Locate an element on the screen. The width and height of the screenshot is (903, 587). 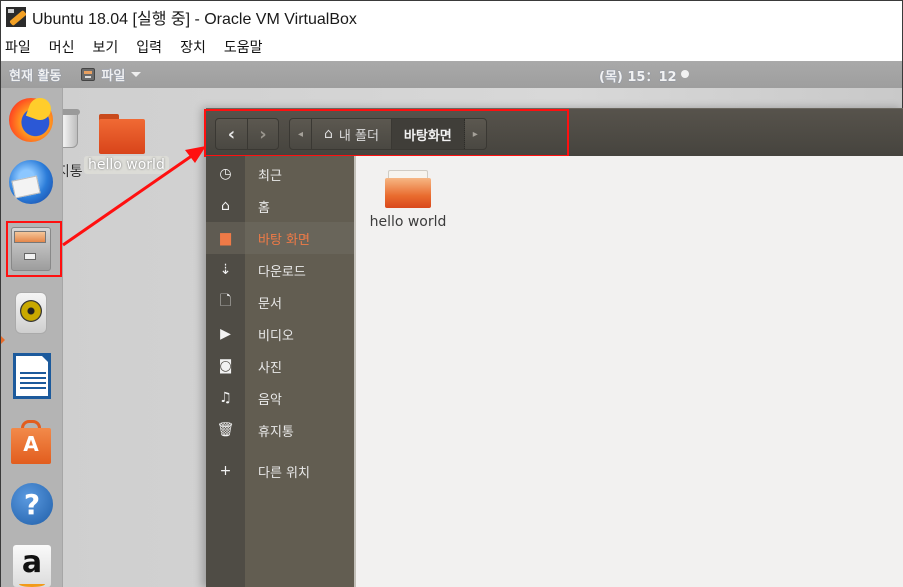
sidebar-item-label: 사진 is located at coordinates (270, 368).